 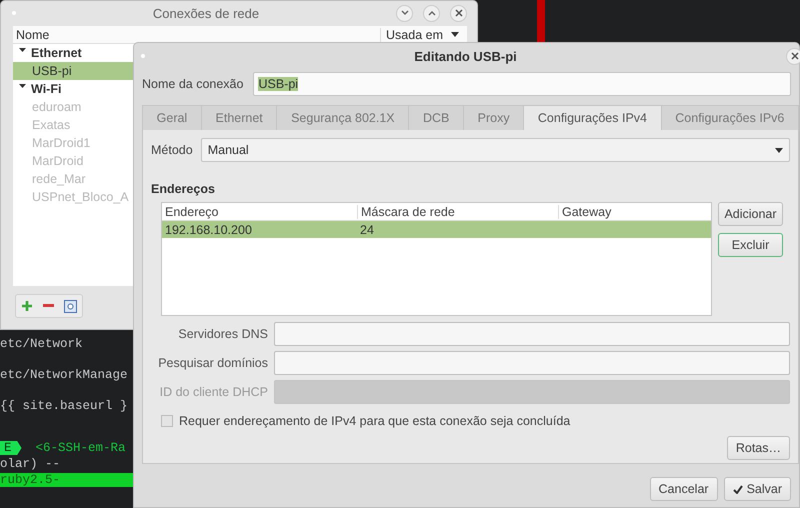 What do you see at coordinates (46, 89) in the screenshot?
I see `group-label: Wi-Fi` at bounding box center [46, 89].